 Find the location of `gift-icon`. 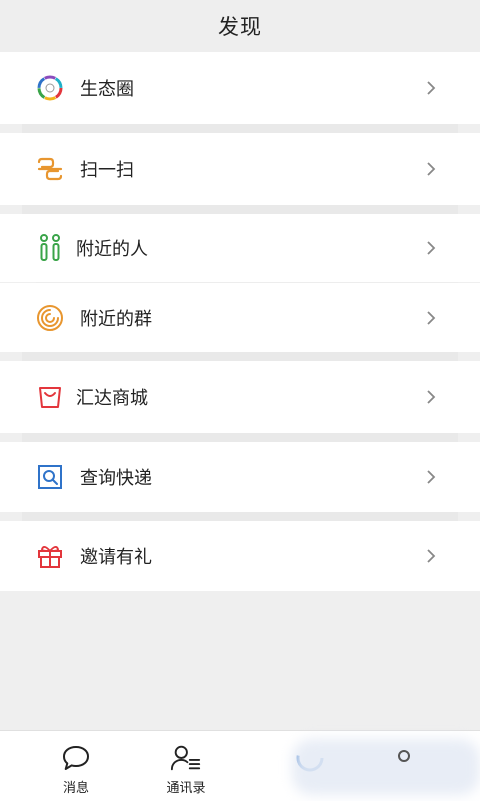

gift-icon is located at coordinates (50, 556).